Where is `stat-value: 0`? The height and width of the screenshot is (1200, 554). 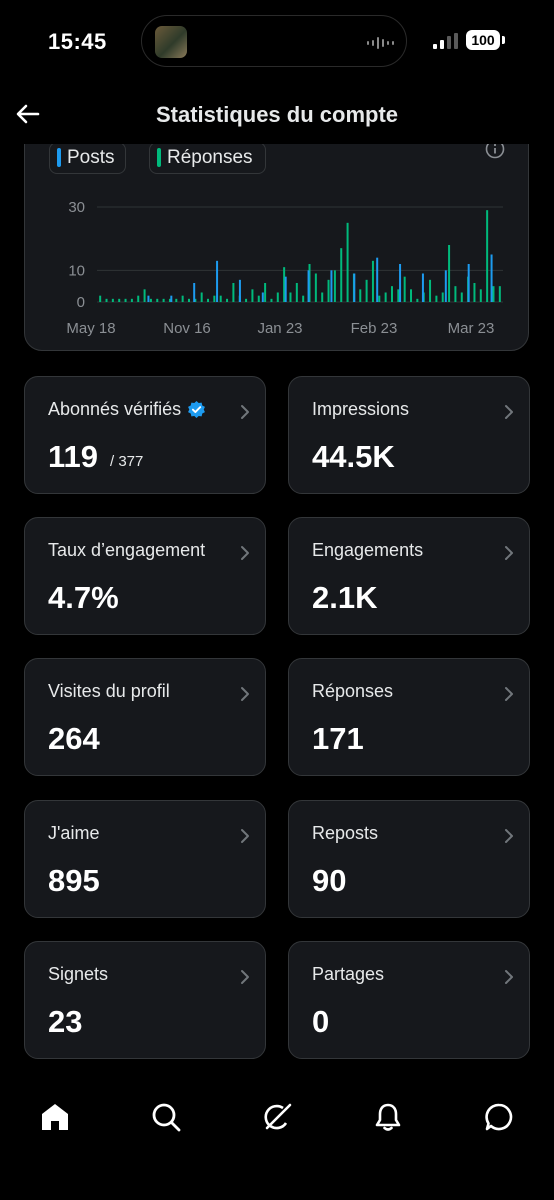 stat-value: 0 is located at coordinates (321, 1021).